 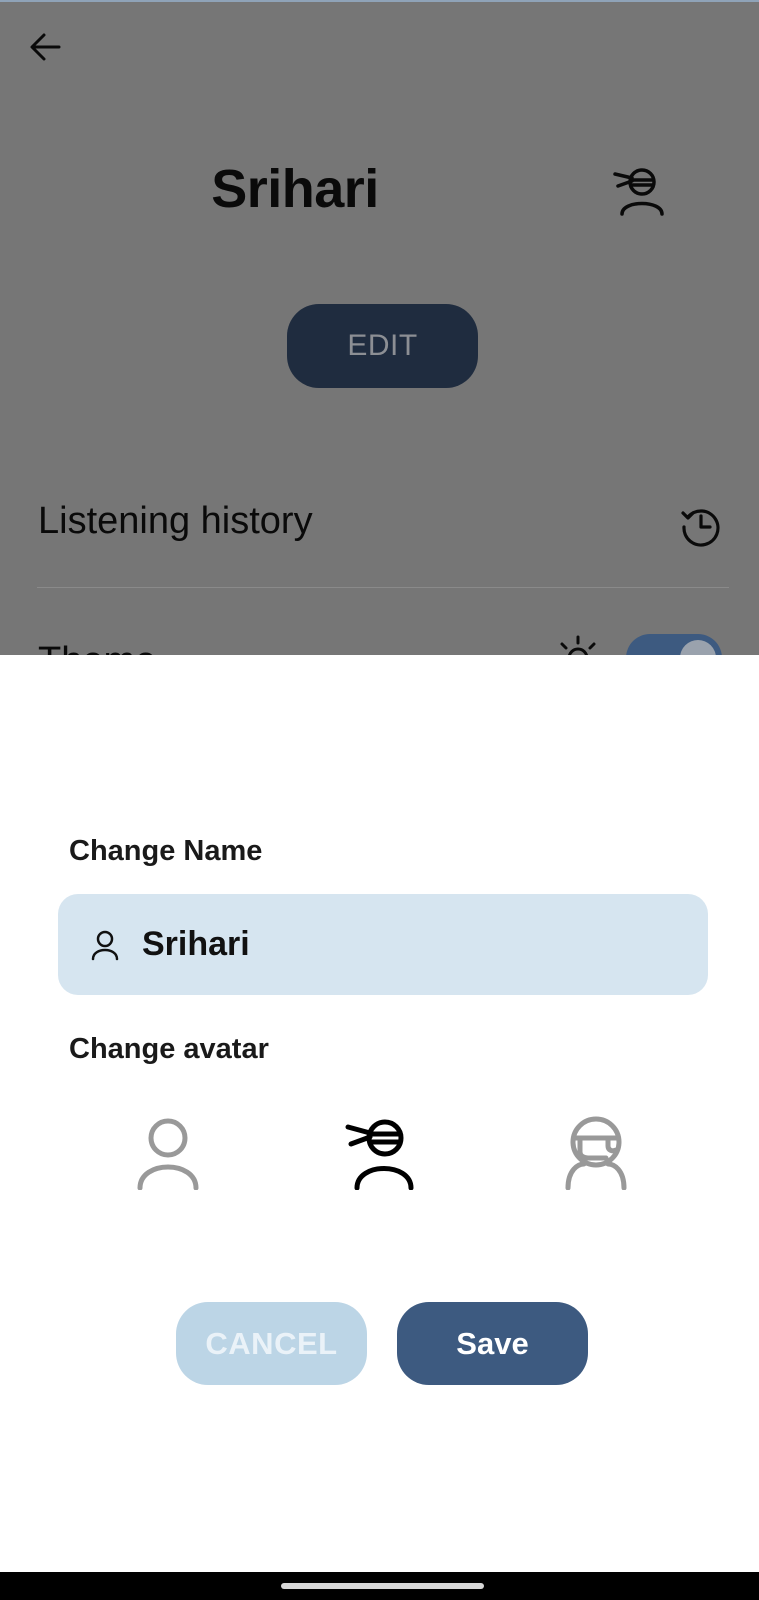 I want to click on profile-name: Srihari, so click(x=295, y=189).